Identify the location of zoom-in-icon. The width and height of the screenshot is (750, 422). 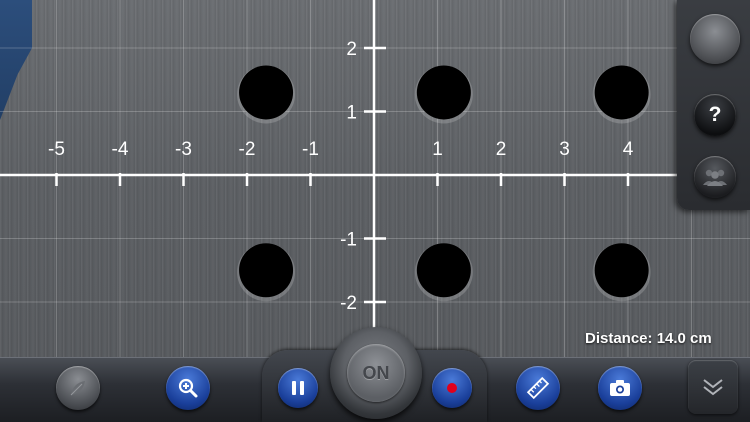
(188, 388).